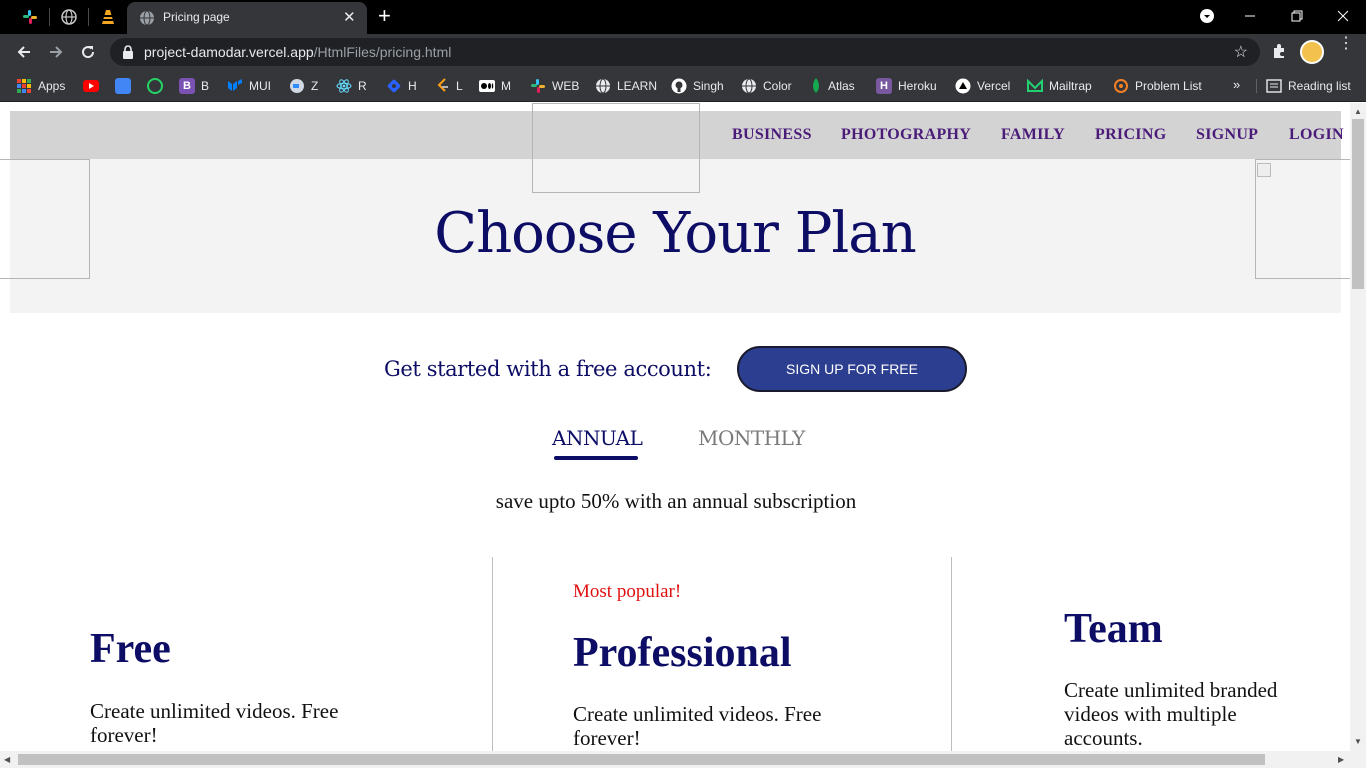 The width and height of the screenshot is (1366, 768). Describe the element at coordinates (1346, 44) in the screenshot. I see `browser-menu-icon: ⋮` at that location.